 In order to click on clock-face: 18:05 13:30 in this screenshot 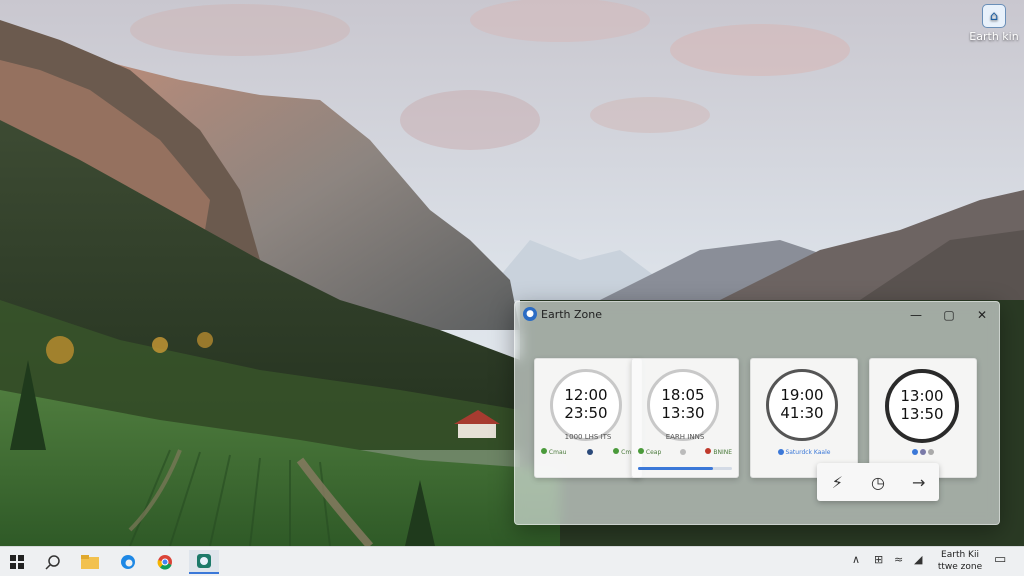, I will do `click(683, 405)`.